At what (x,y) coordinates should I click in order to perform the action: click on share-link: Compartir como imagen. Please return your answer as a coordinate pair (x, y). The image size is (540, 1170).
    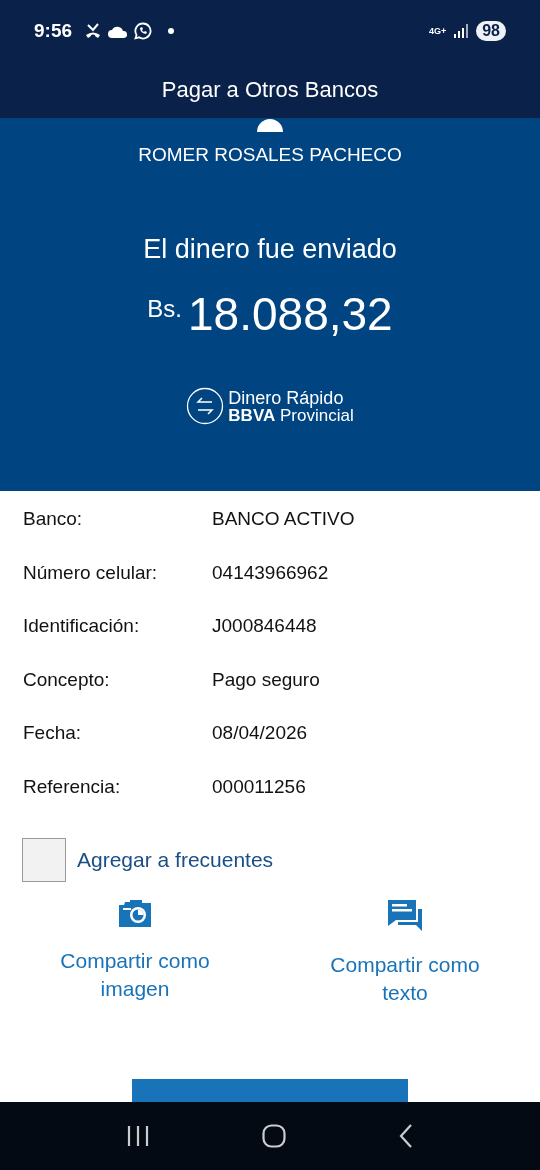
    Looking at the image, I should click on (135, 974).